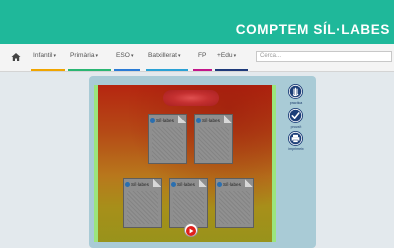  Describe the element at coordinates (43, 55) in the screenshot. I see `nav-item-label: Infantil` at that location.